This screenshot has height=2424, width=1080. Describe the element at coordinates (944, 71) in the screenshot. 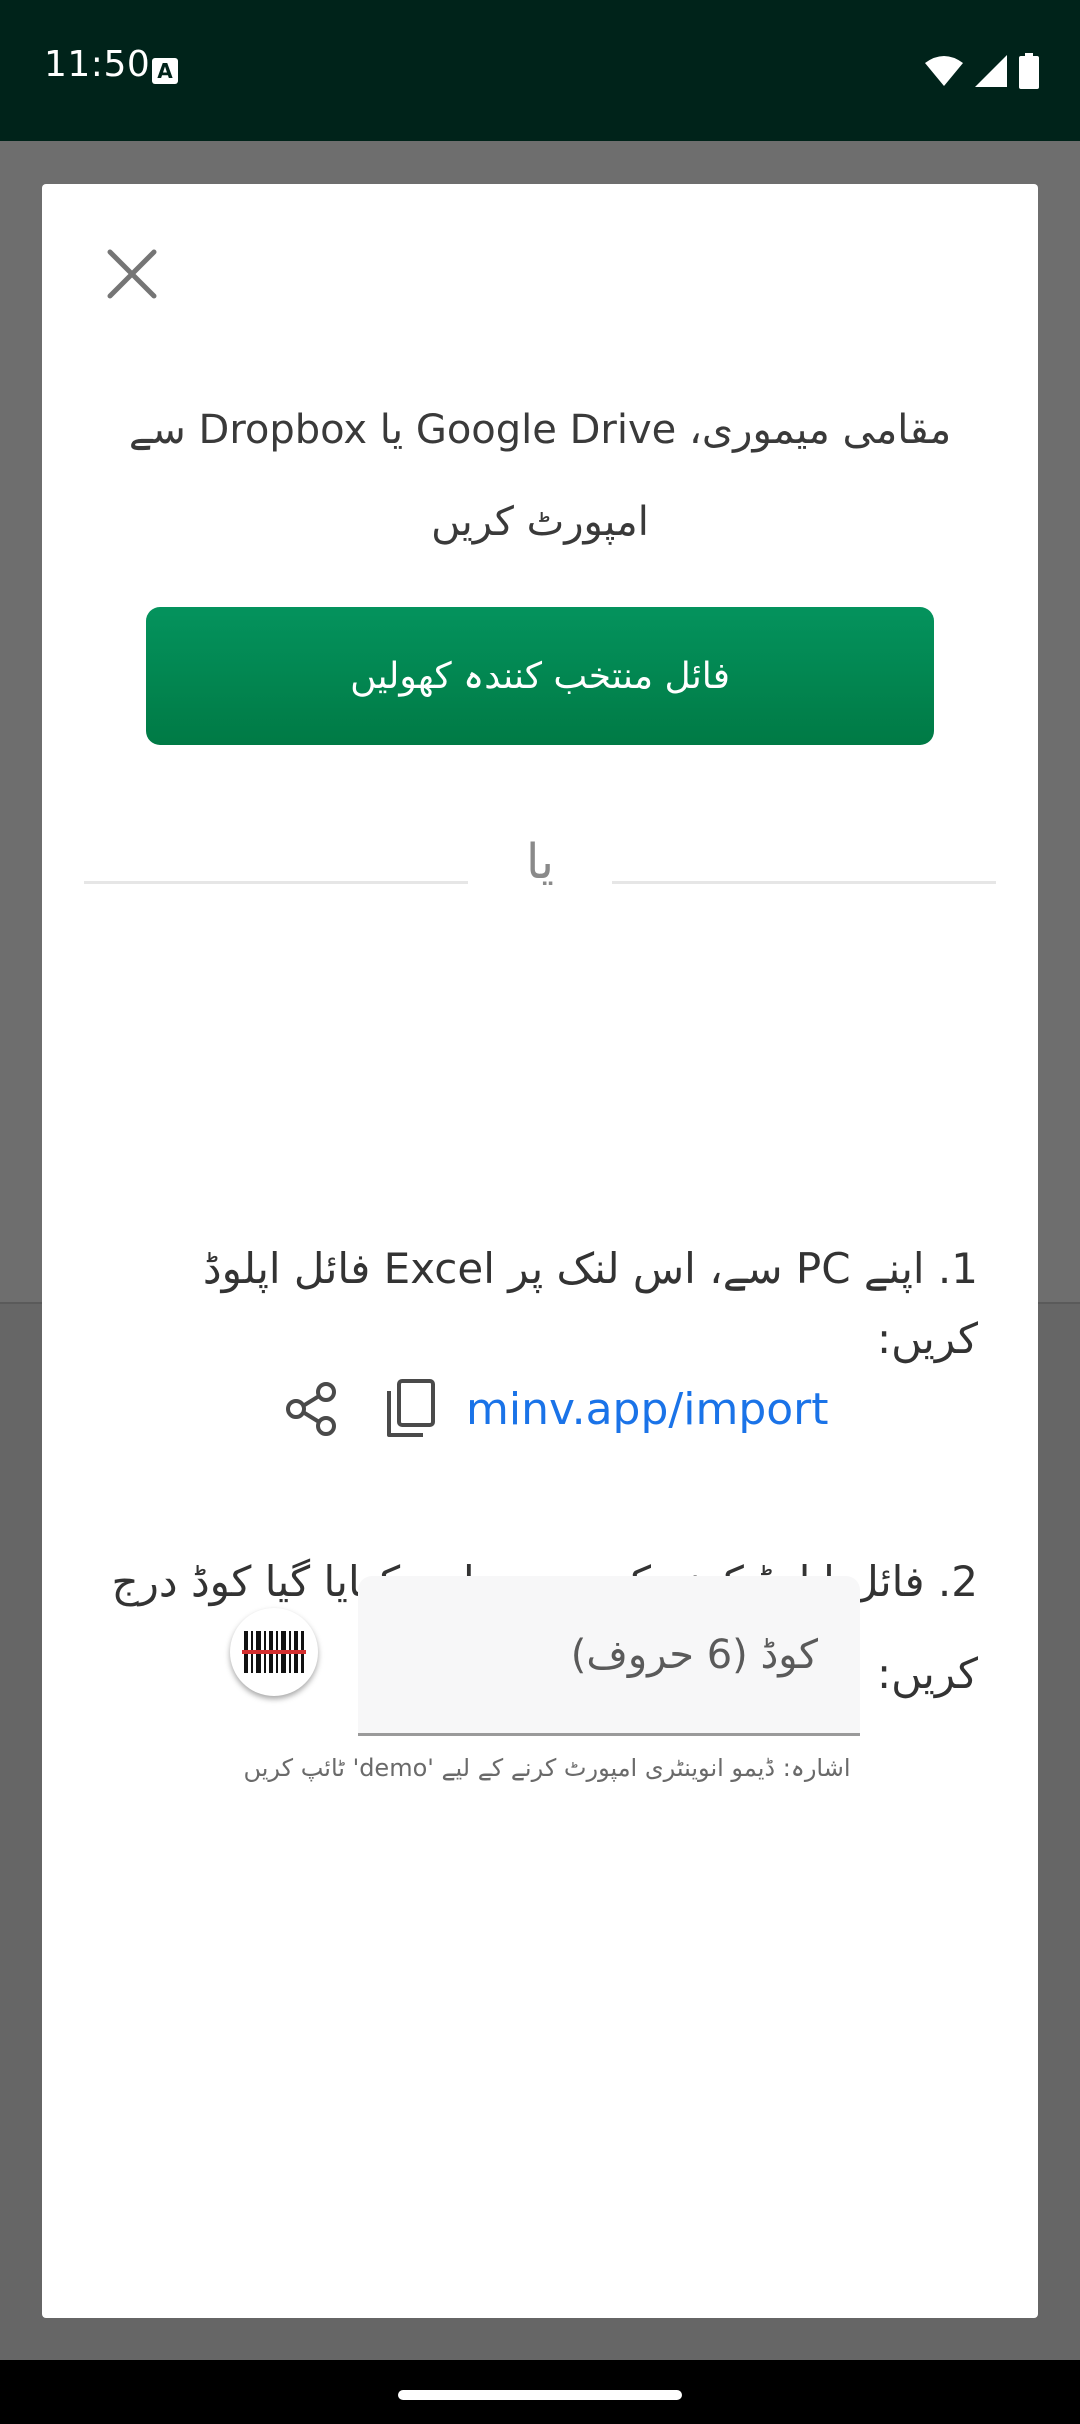

I see `wifi-icon` at that location.